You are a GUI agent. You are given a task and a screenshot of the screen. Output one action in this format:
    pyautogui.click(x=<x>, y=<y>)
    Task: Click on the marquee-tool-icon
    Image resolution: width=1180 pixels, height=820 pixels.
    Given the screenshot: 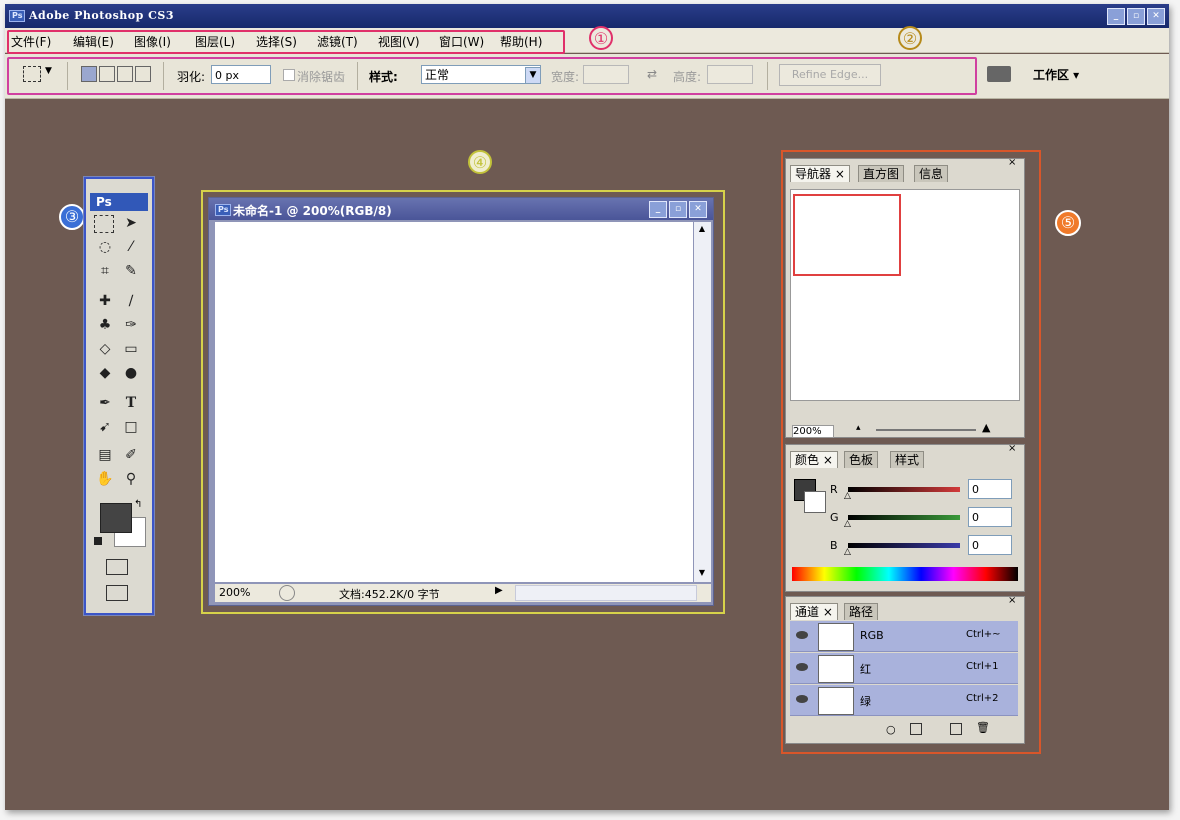 What is the action you would take?
    pyautogui.click(x=104, y=224)
    